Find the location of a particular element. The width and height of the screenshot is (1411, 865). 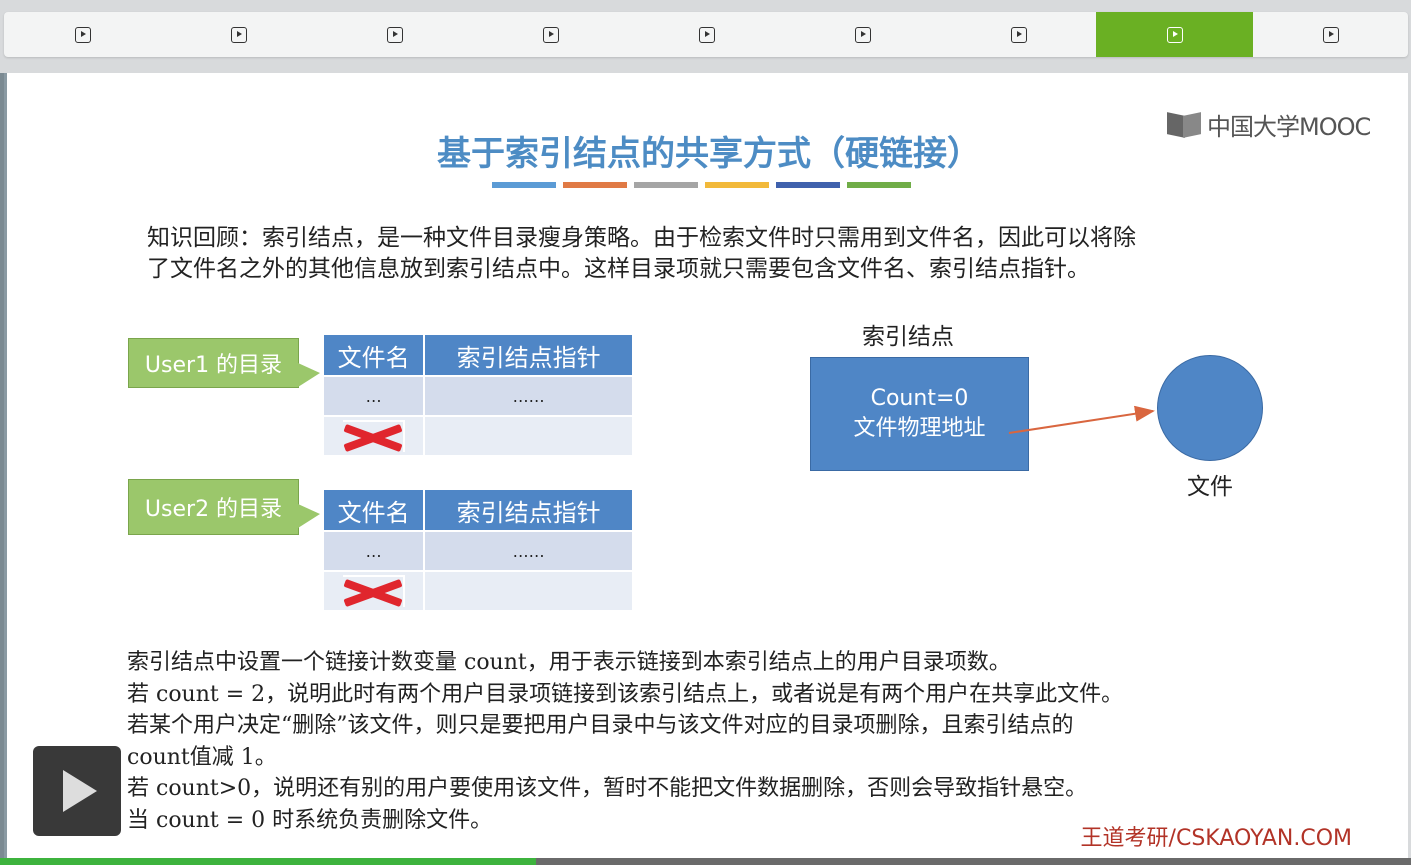

title-underline-bars is located at coordinates (701, 185).